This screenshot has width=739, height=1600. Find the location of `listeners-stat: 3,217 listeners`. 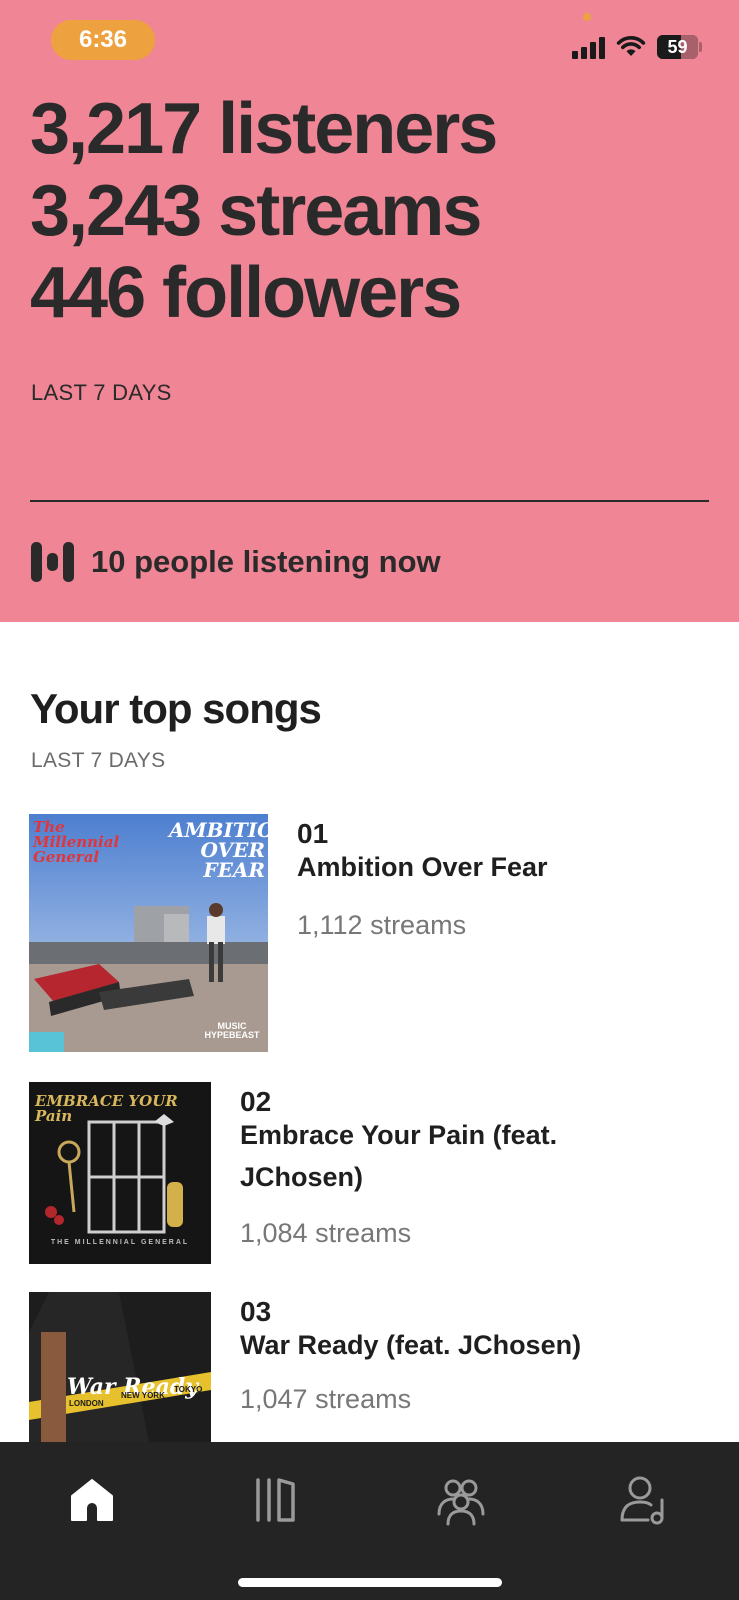

listeners-stat: 3,217 listeners is located at coordinates (264, 129).